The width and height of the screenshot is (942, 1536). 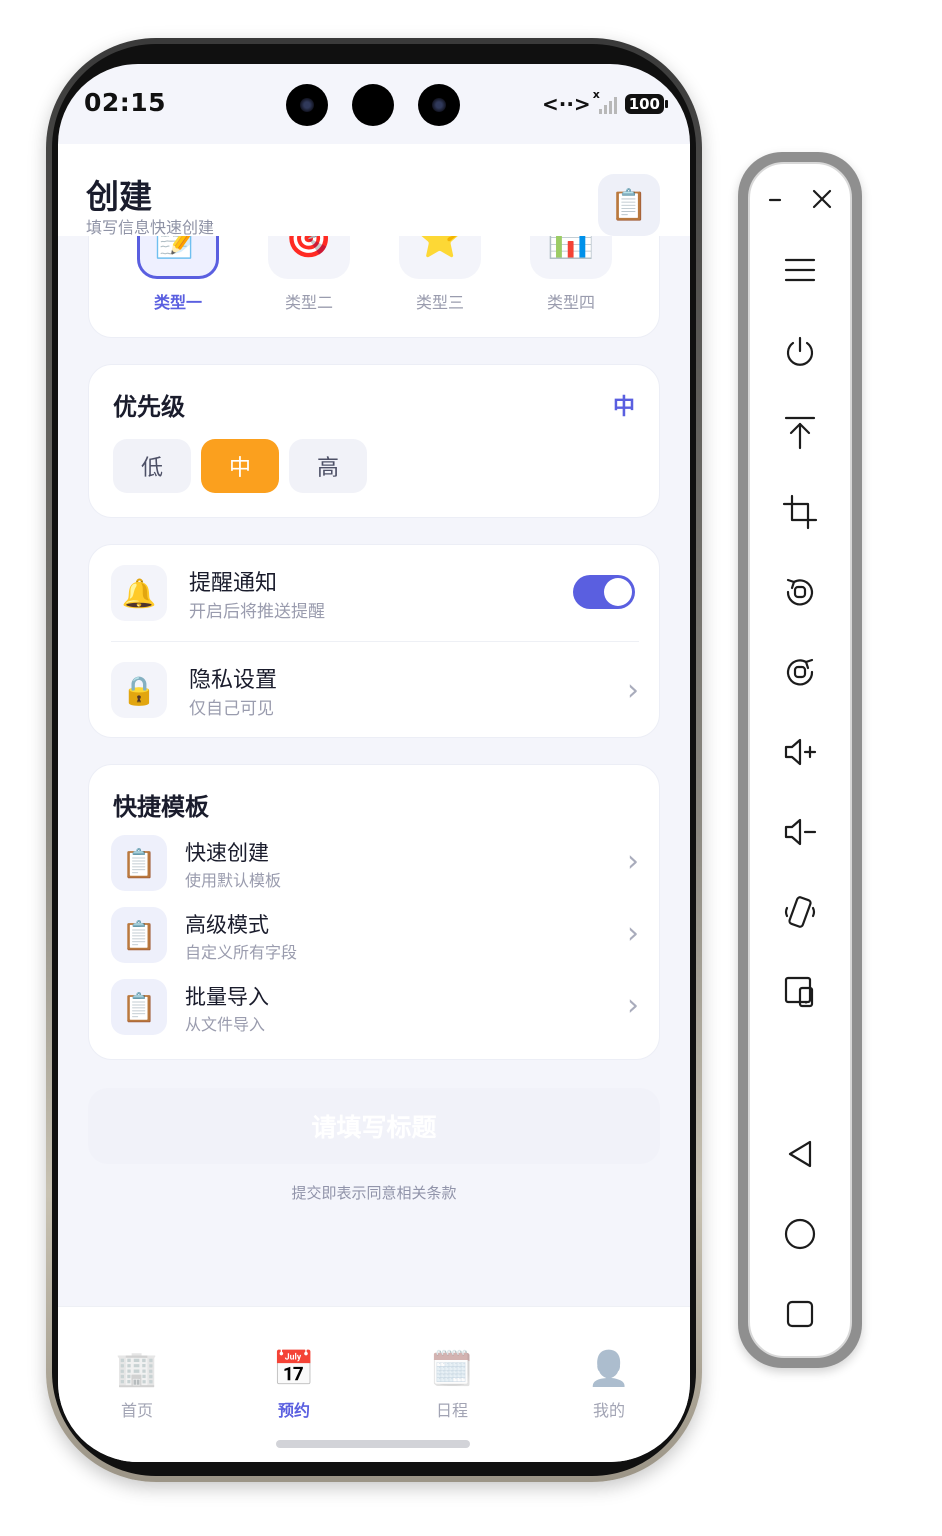 I want to click on tab-label: 首页, so click(x=136, y=1410).